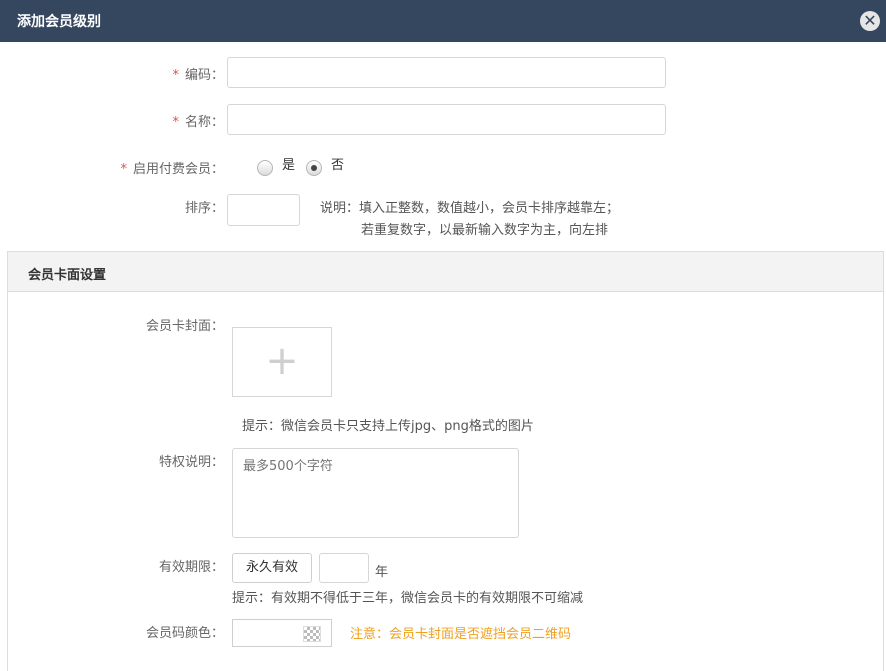 Image resolution: width=886 pixels, height=671 pixels. Describe the element at coordinates (446, 119) in the screenshot. I see `name-input` at that location.